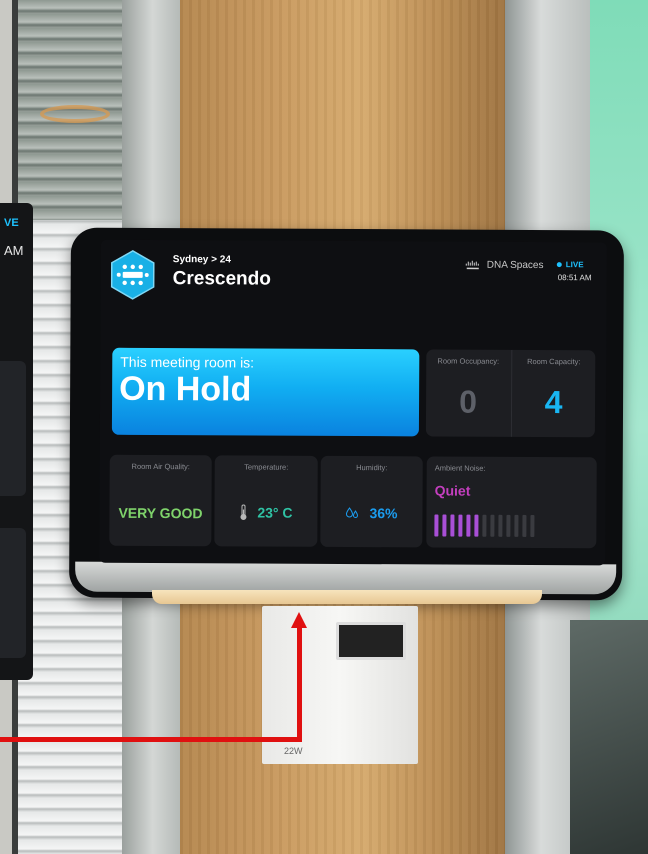 This screenshot has height=854, width=648. I want to click on side-live-label: VE, so click(11, 223).